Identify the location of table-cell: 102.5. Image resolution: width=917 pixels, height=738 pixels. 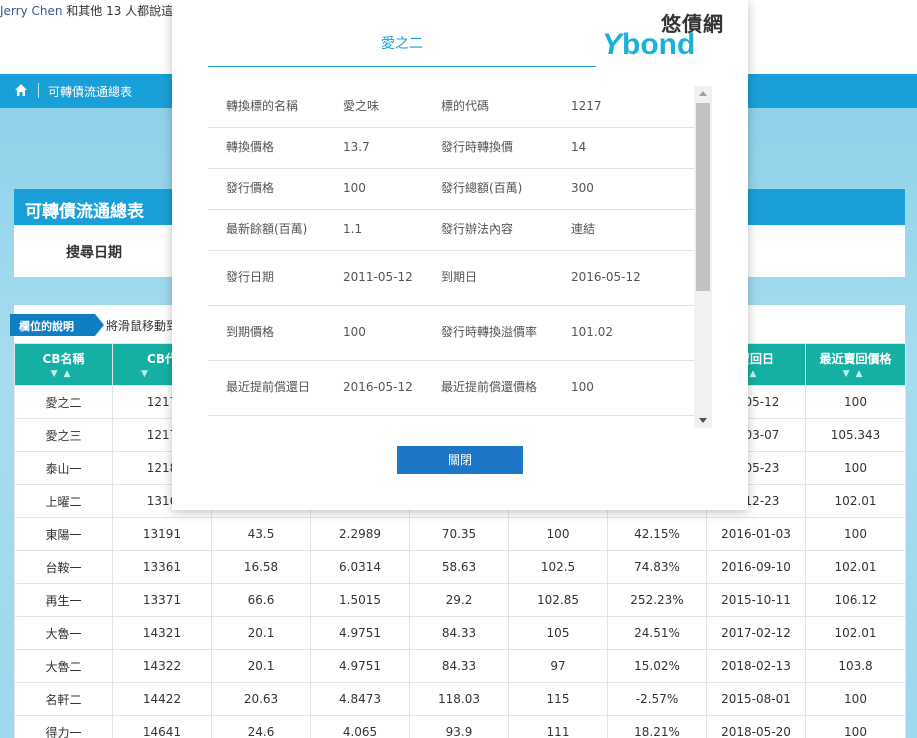
(558, 567).